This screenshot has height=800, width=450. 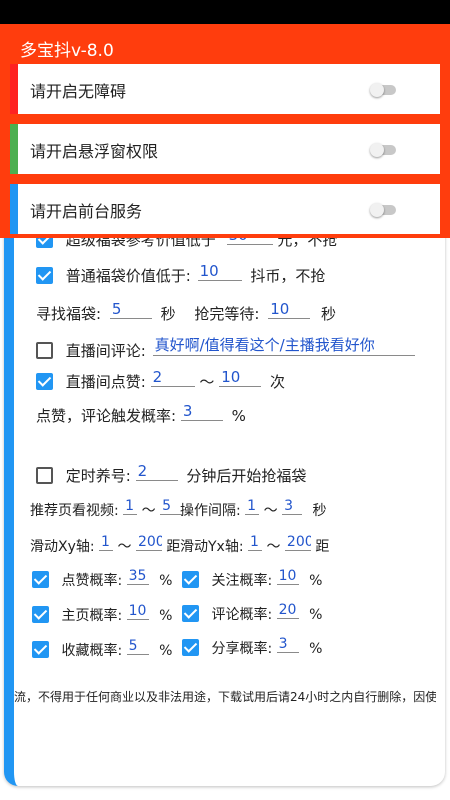 What do you see at coordinates (225, 89) in the screenshot?
I see `perm-row-accessibility: 请开启无障碍` at bounding box center [225, 89].